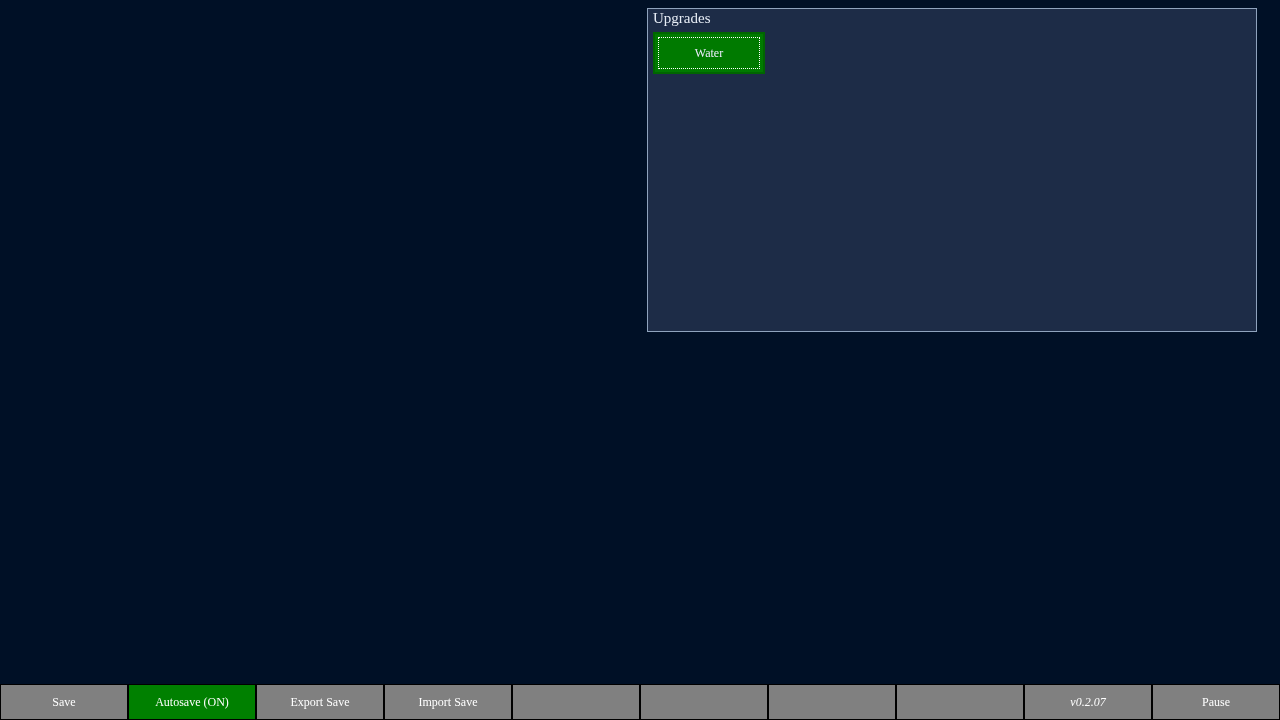  I want to click on footer-button: Save, so click(64, 702).